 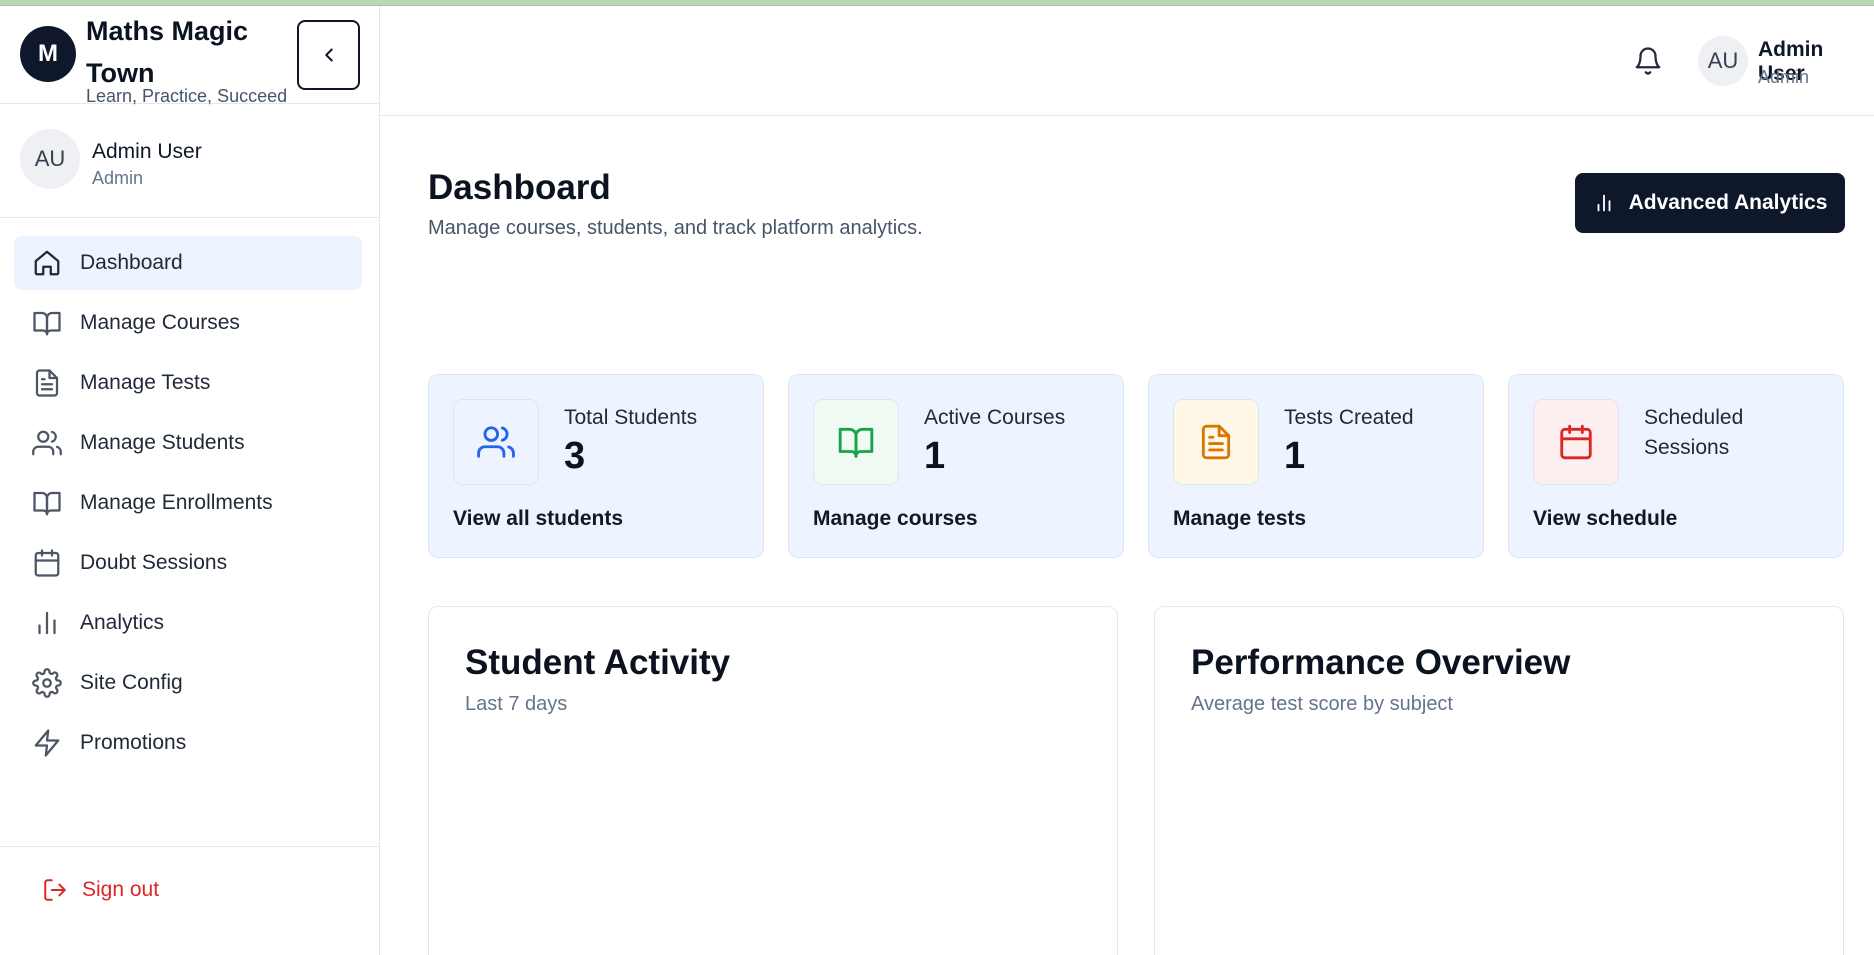 I want to click on stat-label: Tests Created, so click(x=1349, y=417).